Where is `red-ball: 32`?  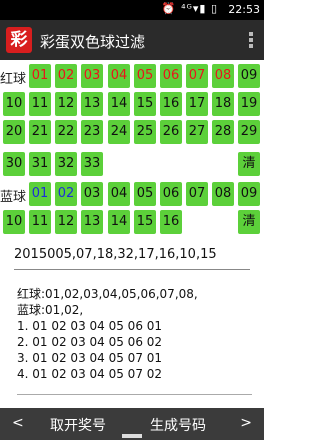
red-ball: 32 is located at coordinates (66, 164).